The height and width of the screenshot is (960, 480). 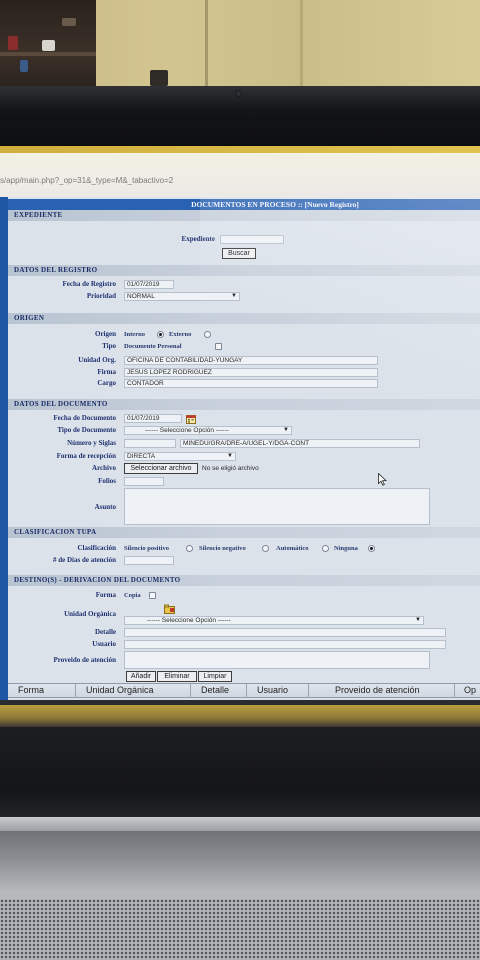 I want to click on expediente-input, so click(x=252, y=239).